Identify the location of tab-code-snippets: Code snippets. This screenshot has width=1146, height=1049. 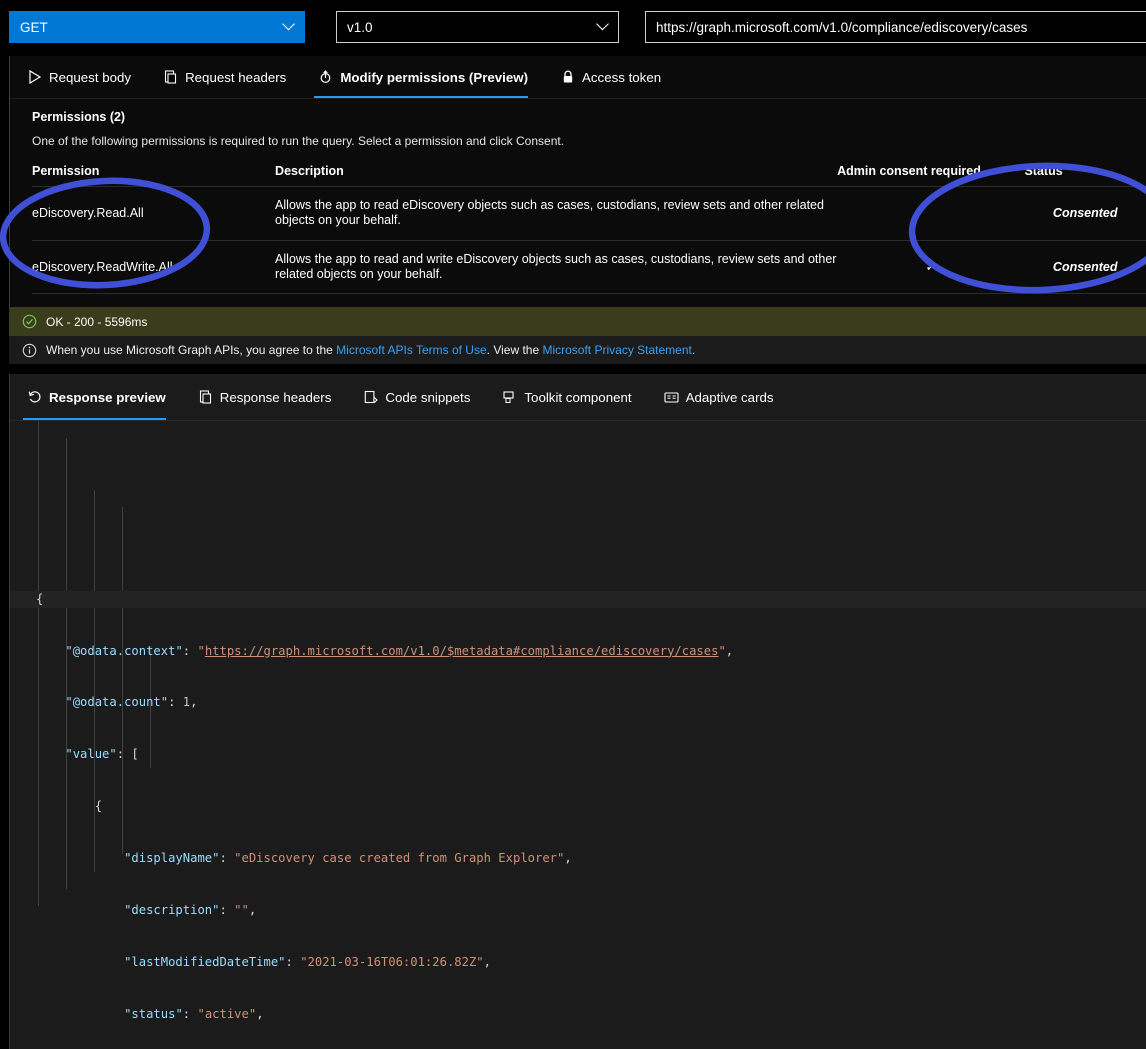
(420, 397).